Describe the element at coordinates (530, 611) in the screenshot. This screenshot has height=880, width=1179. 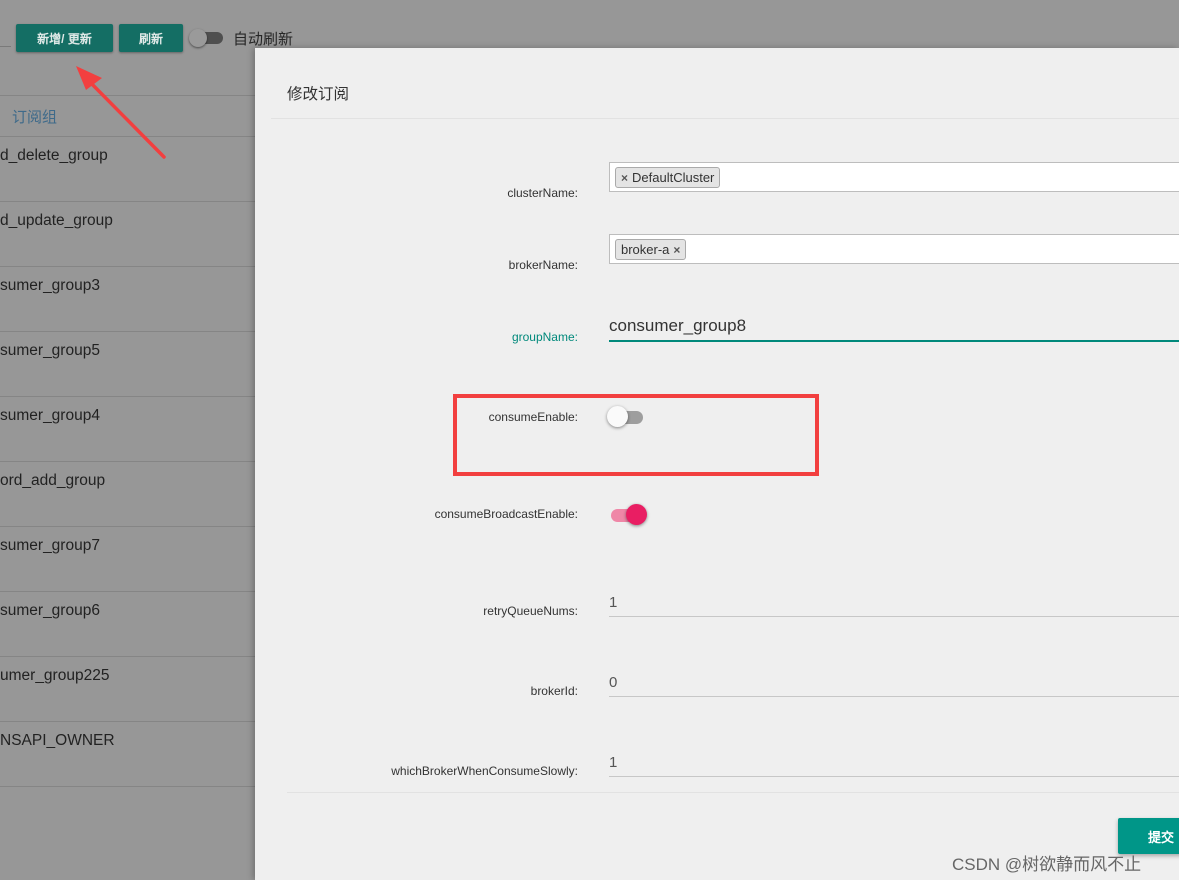
I see `retry-queue-nums-label: retryQueueNums:` at that location.